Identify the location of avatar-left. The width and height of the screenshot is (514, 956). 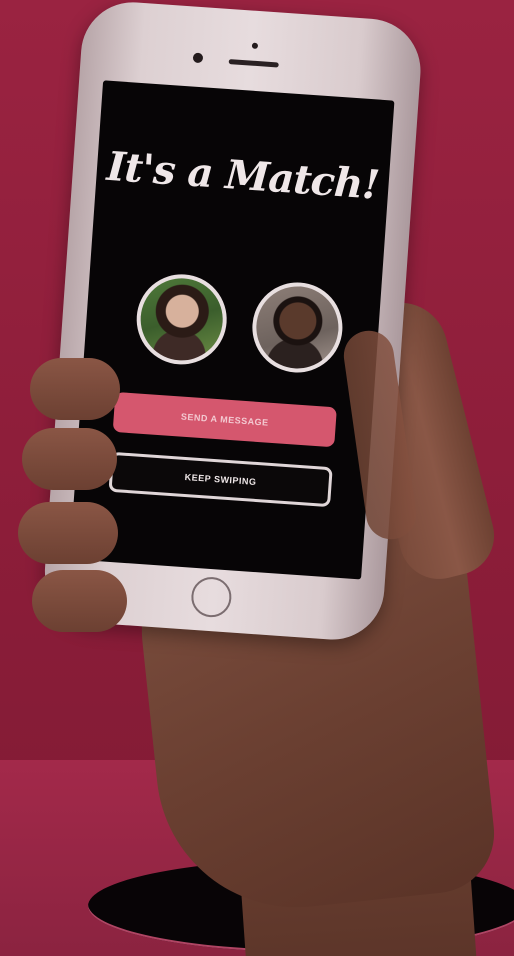
(181, 319).